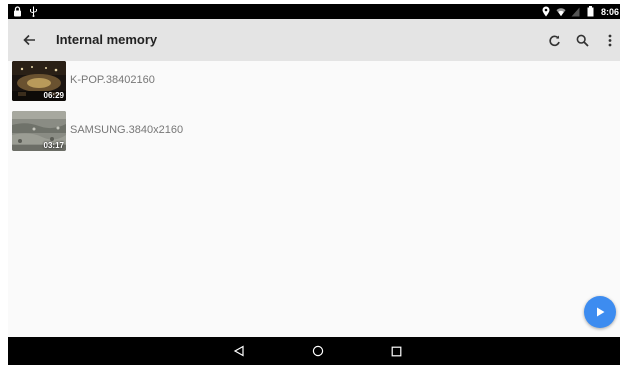  I want to click on play-icon, so click(601, 312).